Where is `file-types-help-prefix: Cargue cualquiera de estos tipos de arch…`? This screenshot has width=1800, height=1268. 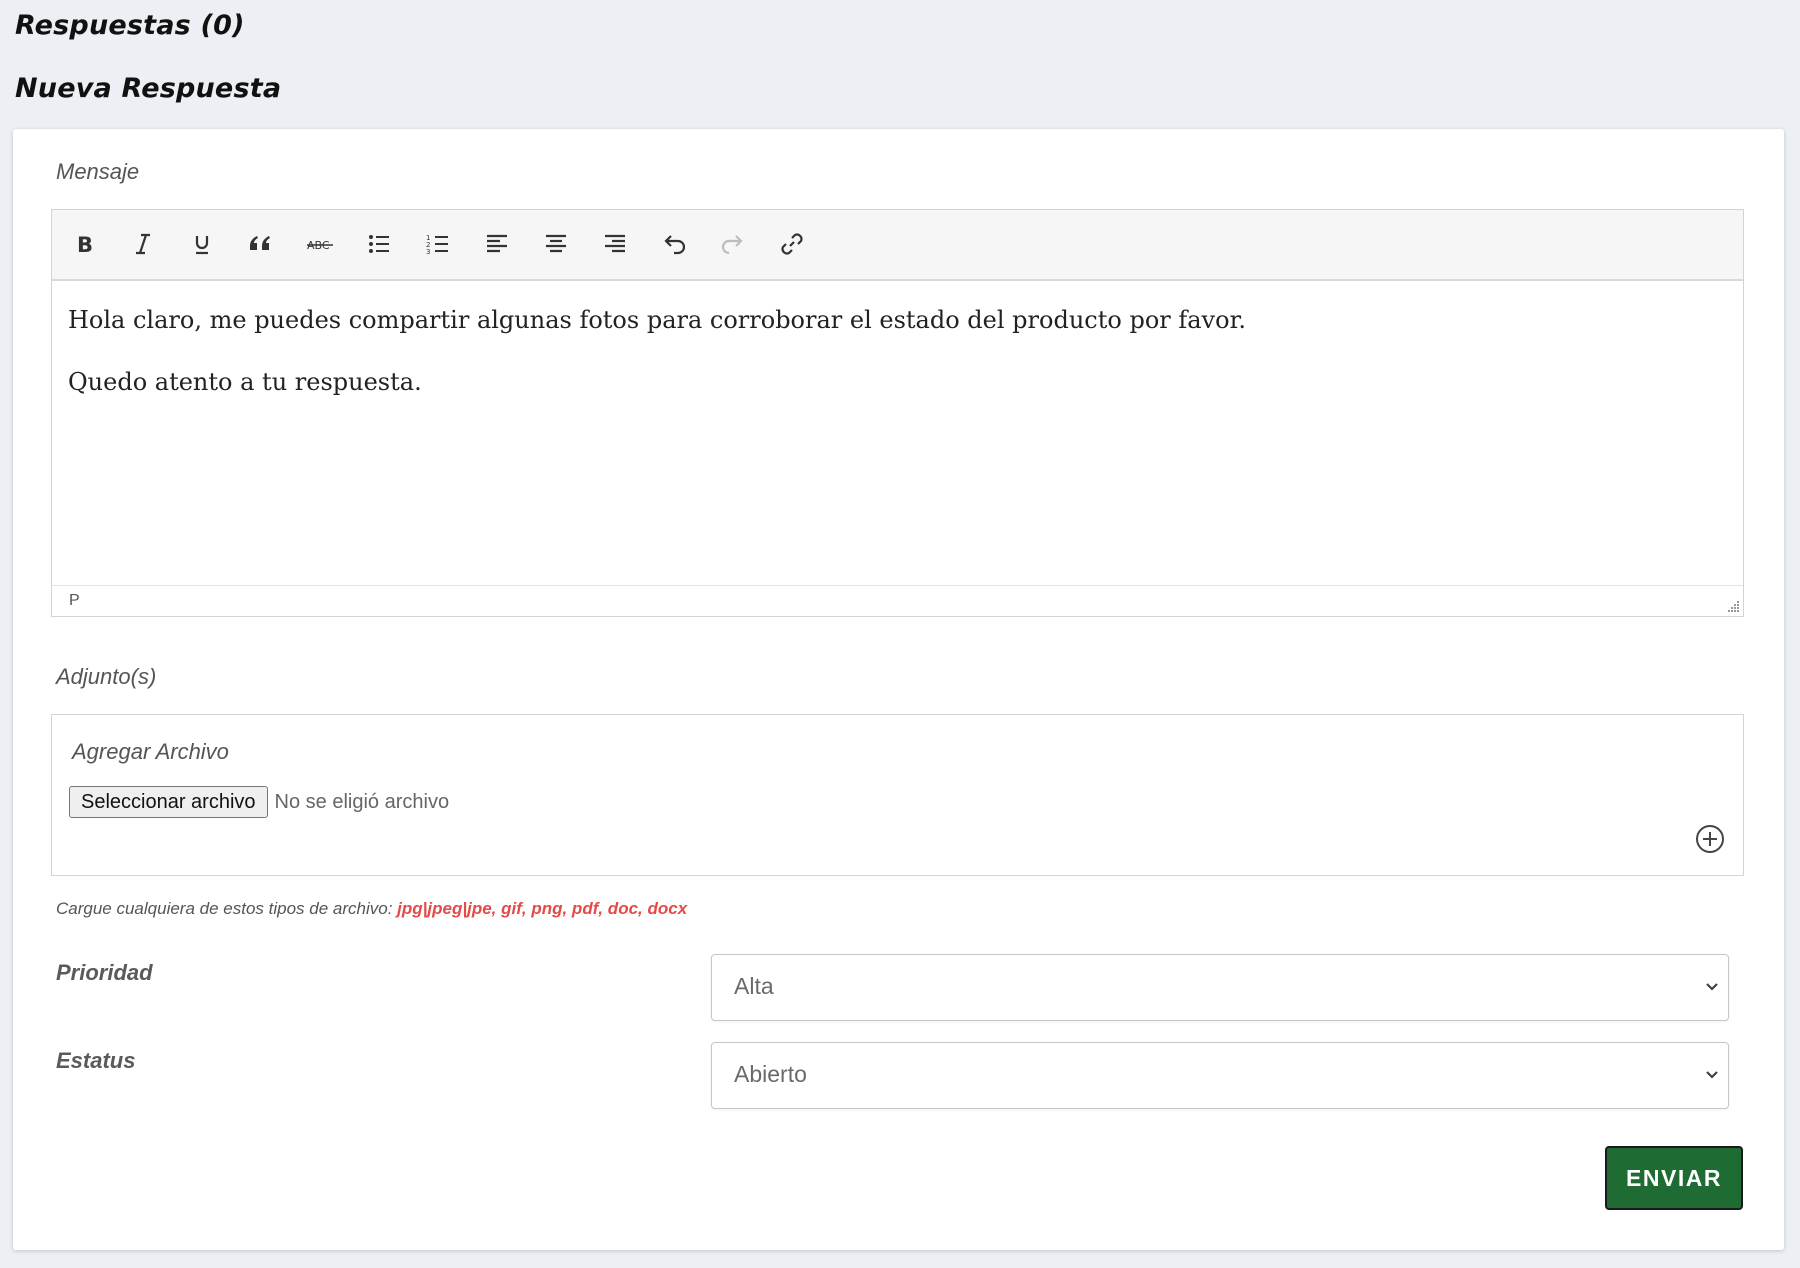
file-types-help-prefix: Cargue cualquiera de estos tipos de arch… is located at coordinates (227, 908).